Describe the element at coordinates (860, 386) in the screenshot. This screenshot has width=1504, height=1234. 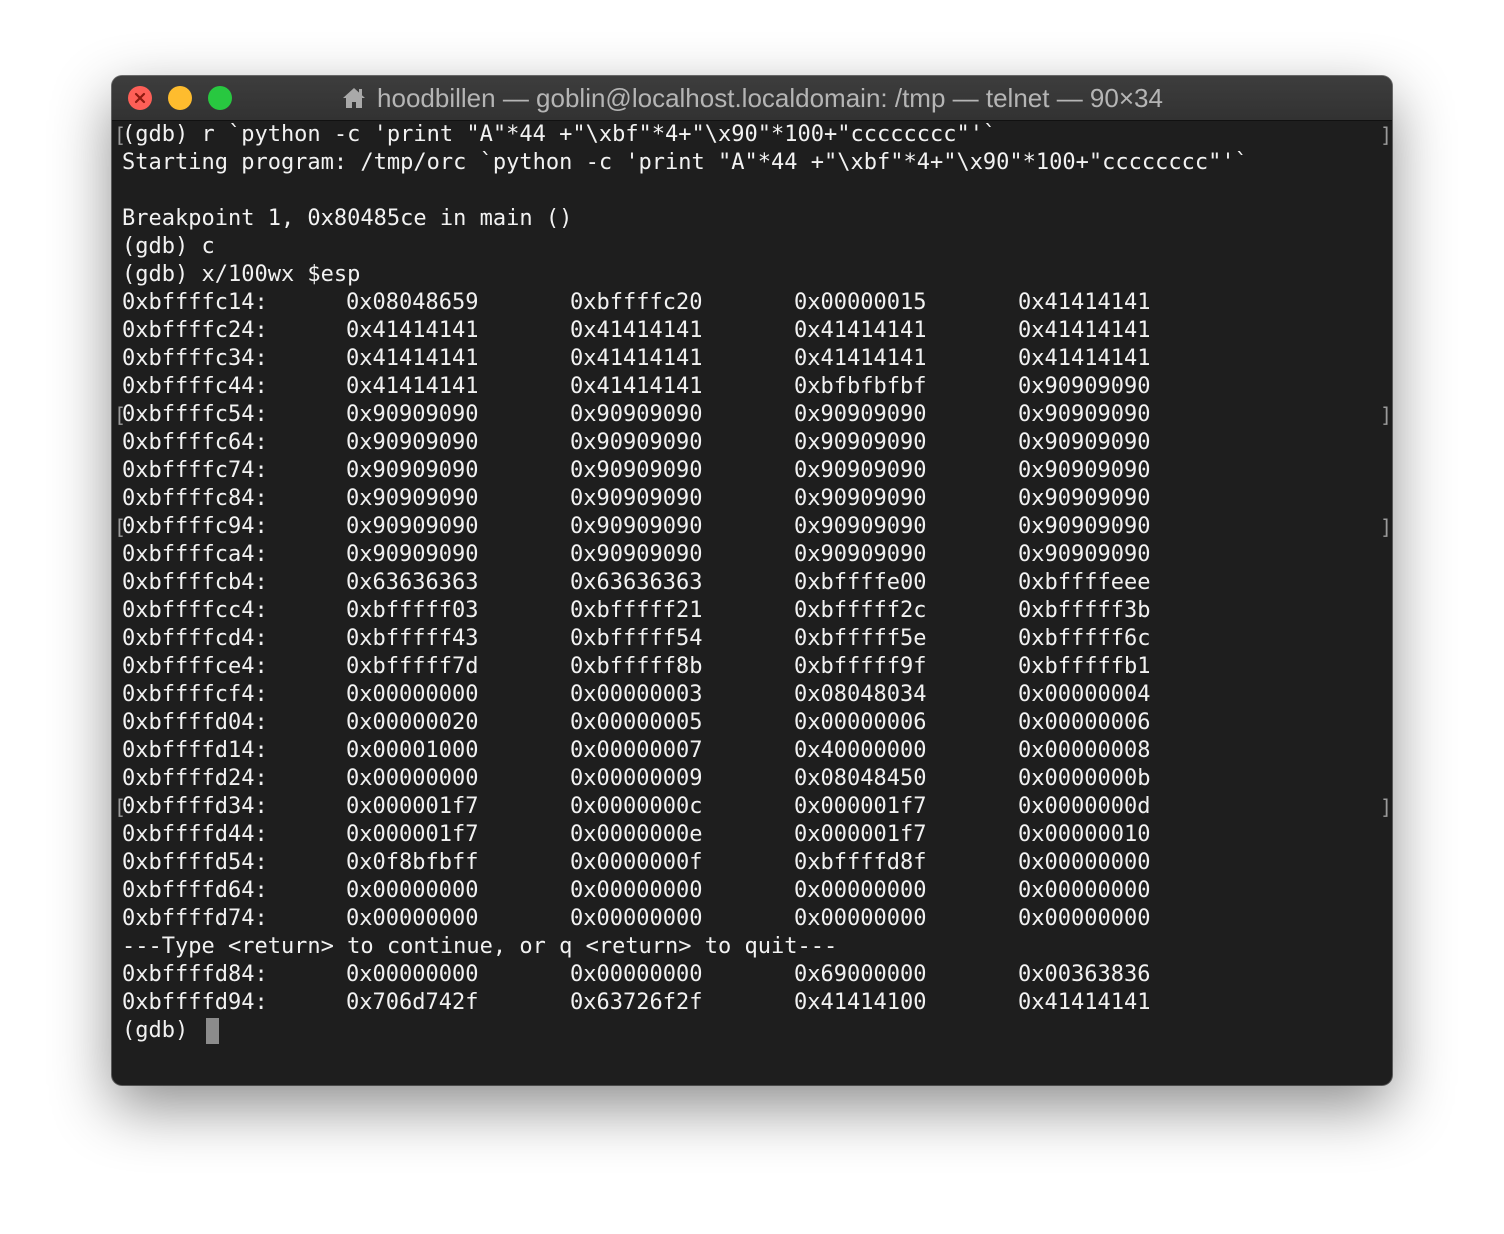
I see `memory-word: 0xbfbfbfbf` at that location.